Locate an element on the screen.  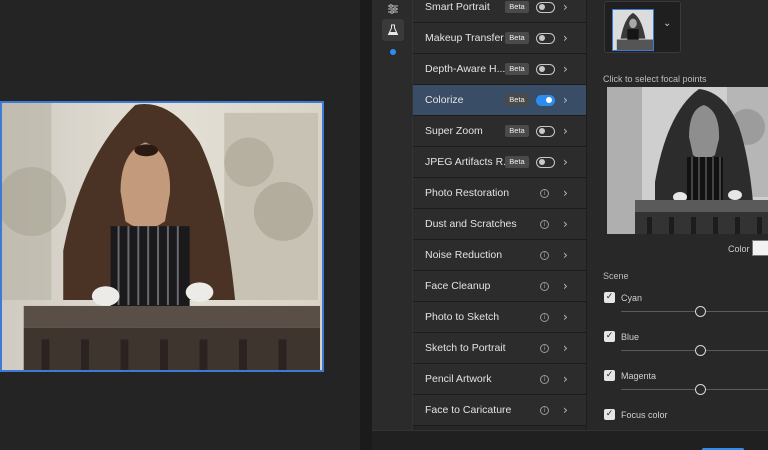
slider-label: Magenta is located at coordinates (639, 376).